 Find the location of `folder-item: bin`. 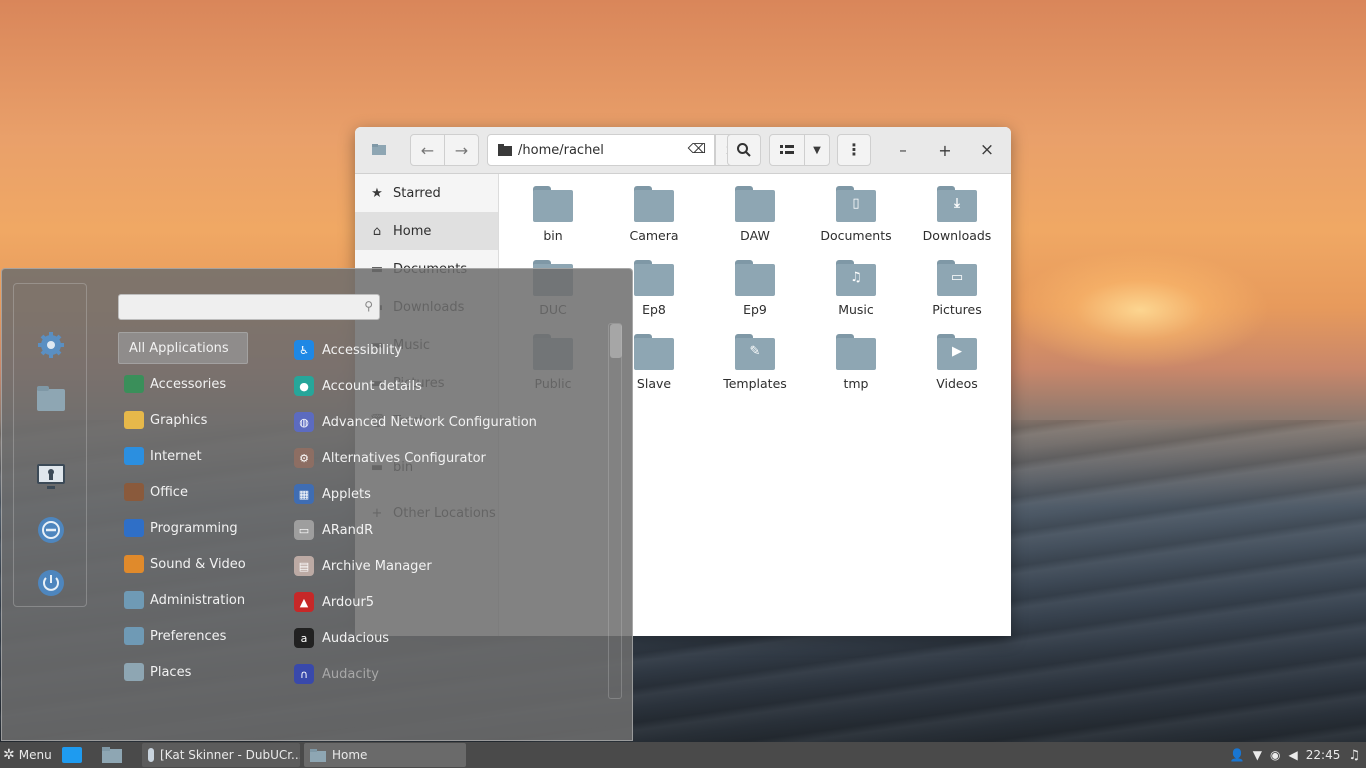

folder-item: bin is located at coordinates (553, 214).